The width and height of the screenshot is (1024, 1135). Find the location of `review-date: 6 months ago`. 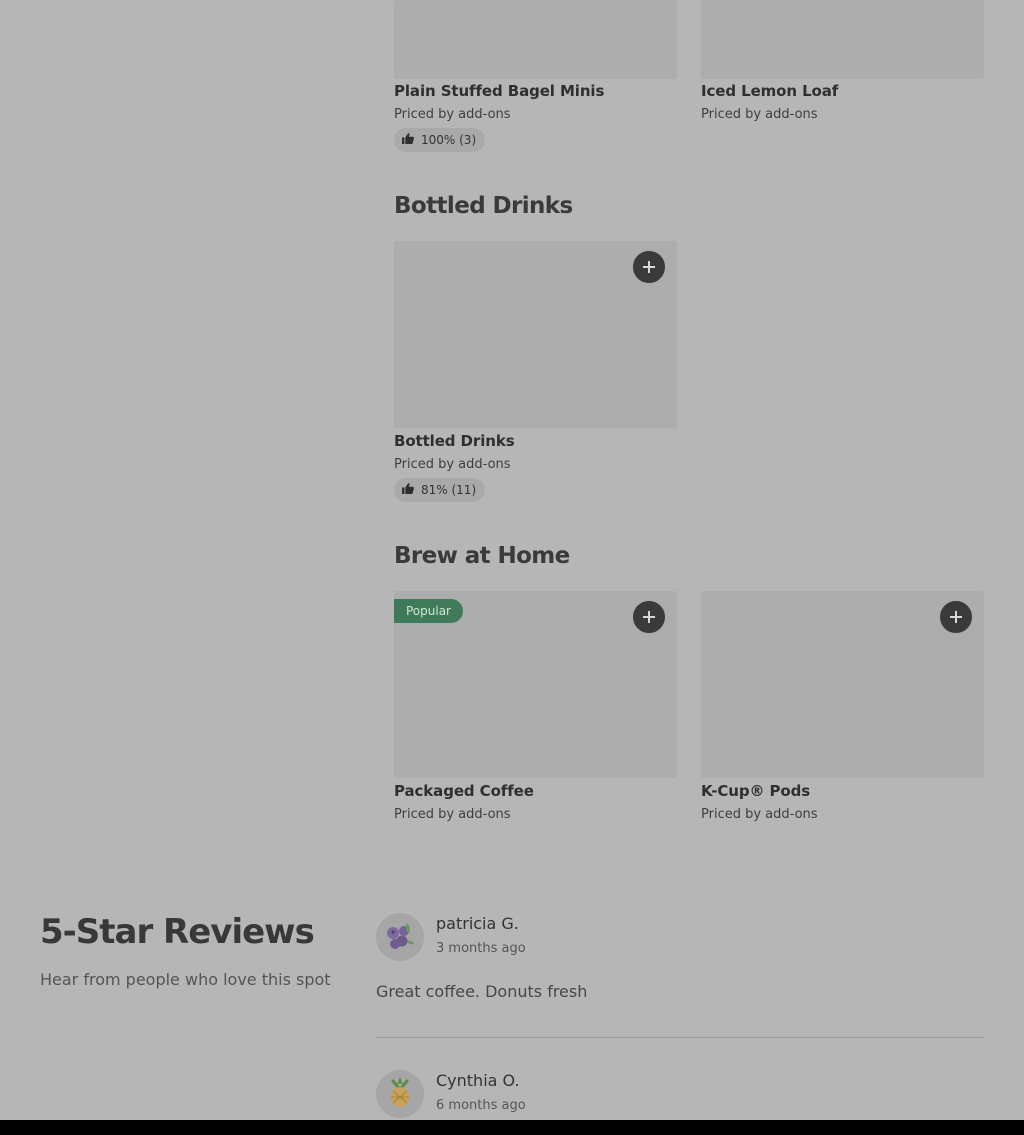

review-date: 6 months ago is located at coordinates (481, 1105).